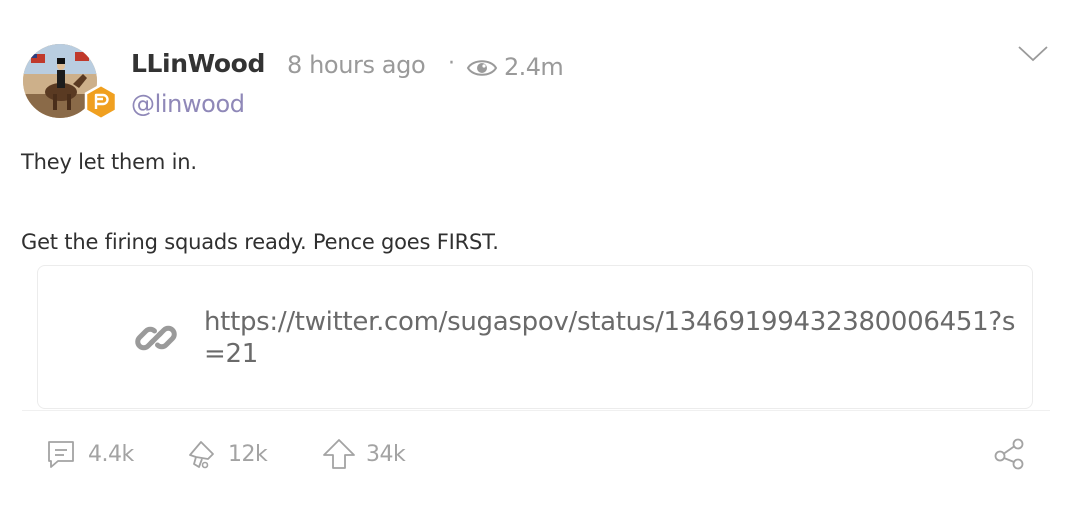 The width and height of the screenshot is (1073, 511). I want to click on post-text-line: They let them in., so click(109, 162).